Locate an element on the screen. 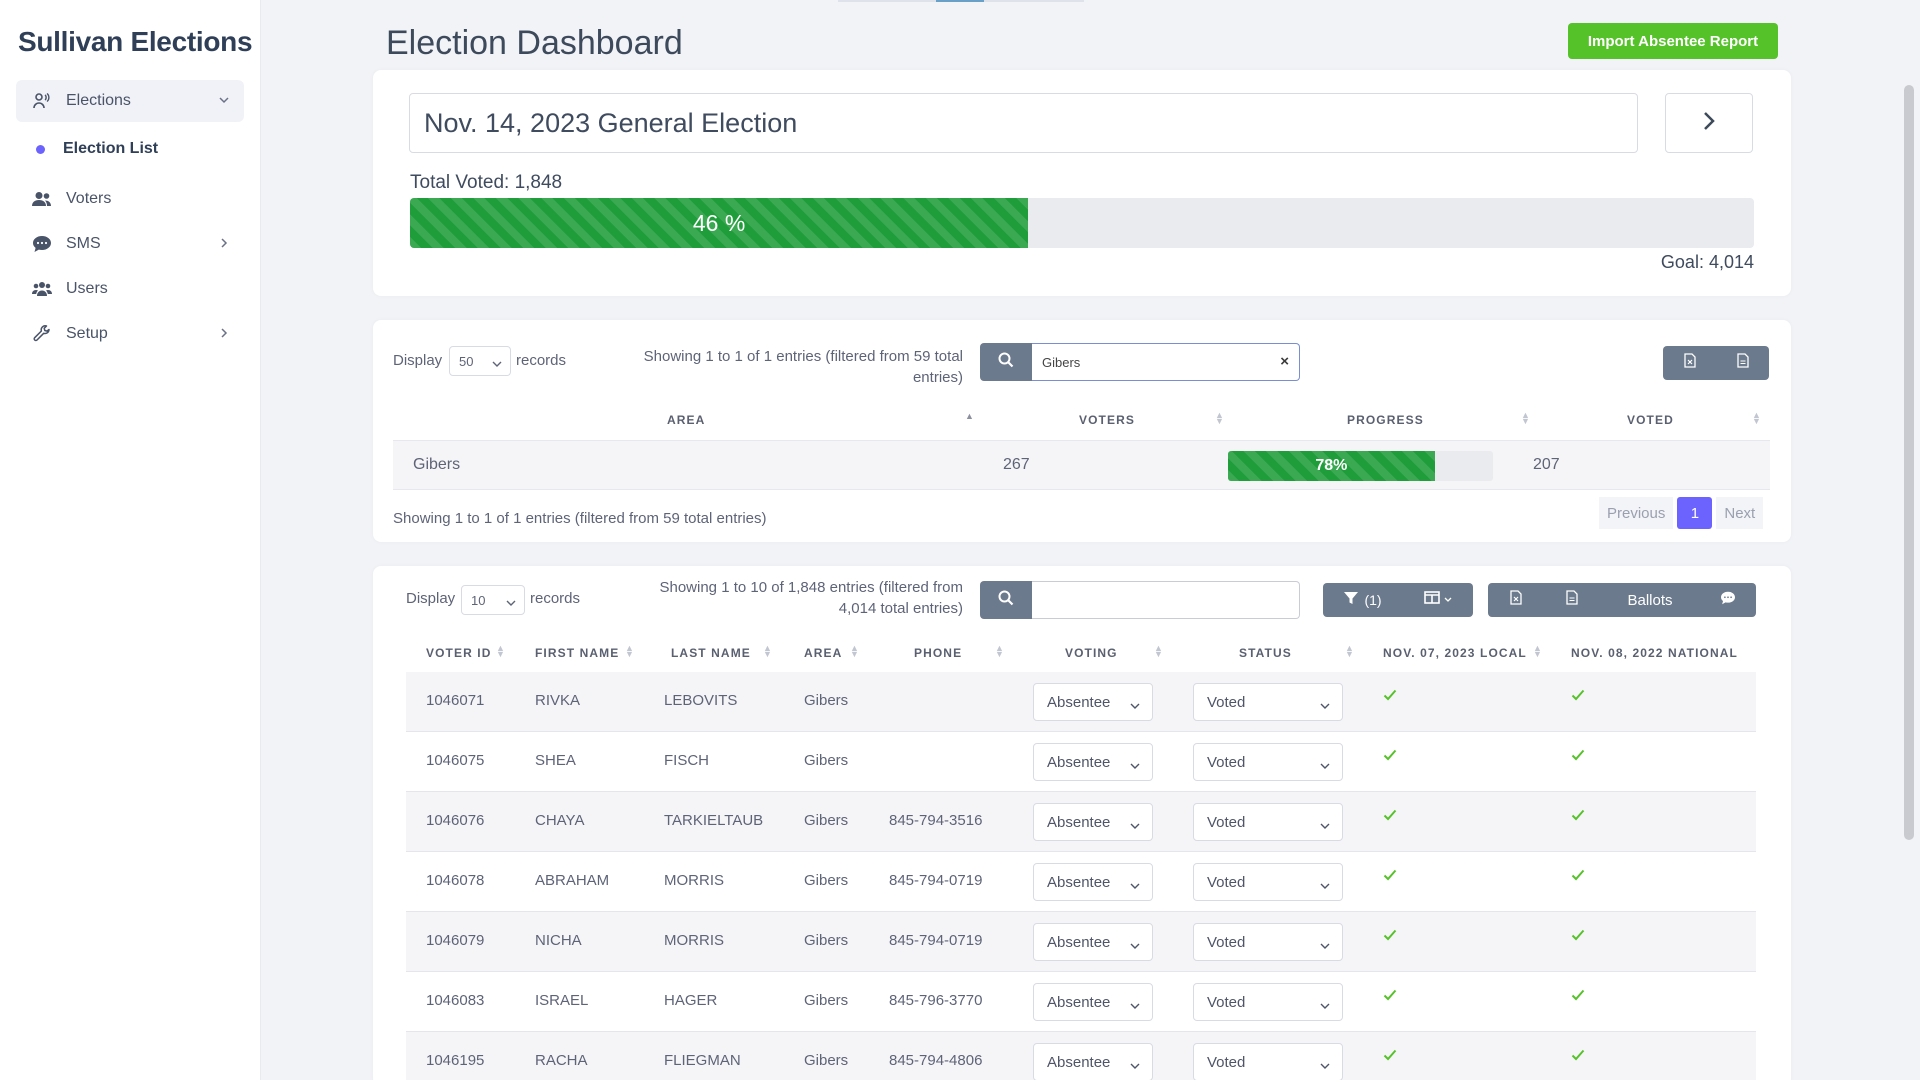 Image resolution: width=1920 pixels, height=1080 pixels. area-search-input: Gibers × is located at coordinates (1166, 362).